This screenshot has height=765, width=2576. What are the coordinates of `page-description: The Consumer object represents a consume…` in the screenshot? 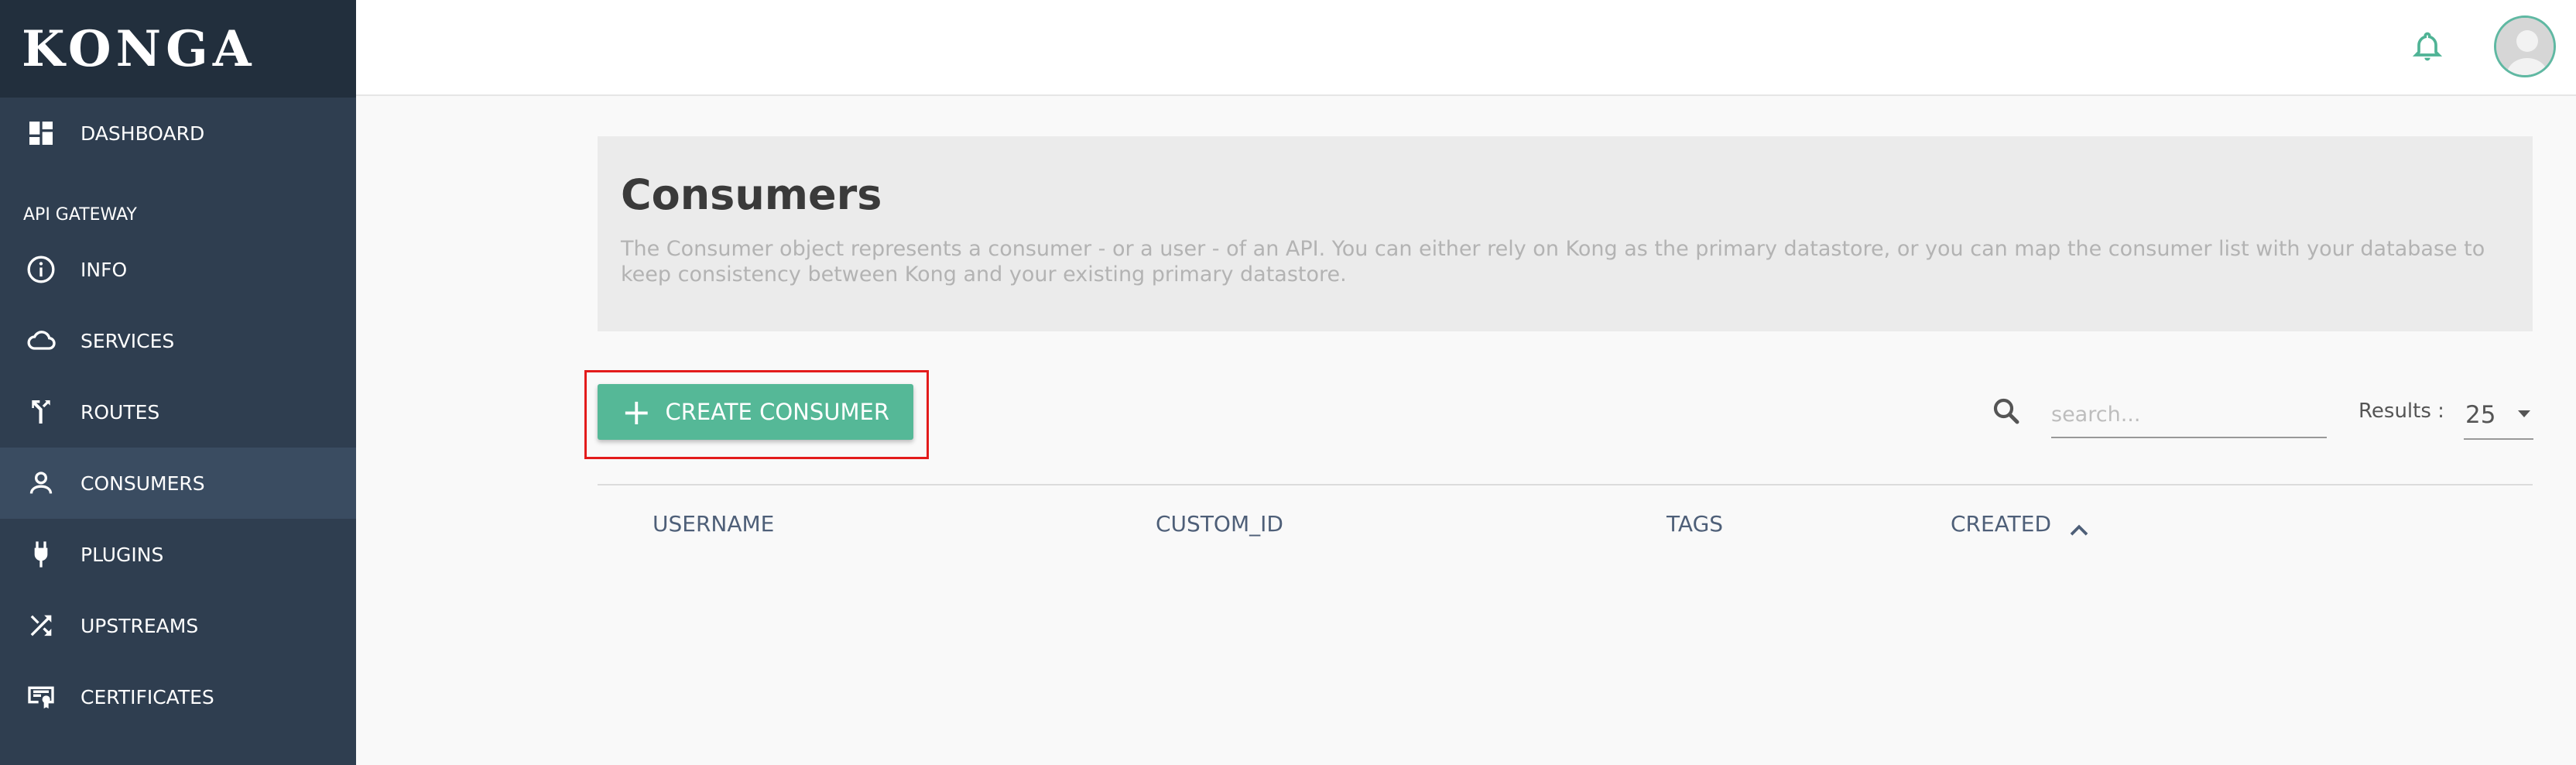 It's located at (1553, 261).